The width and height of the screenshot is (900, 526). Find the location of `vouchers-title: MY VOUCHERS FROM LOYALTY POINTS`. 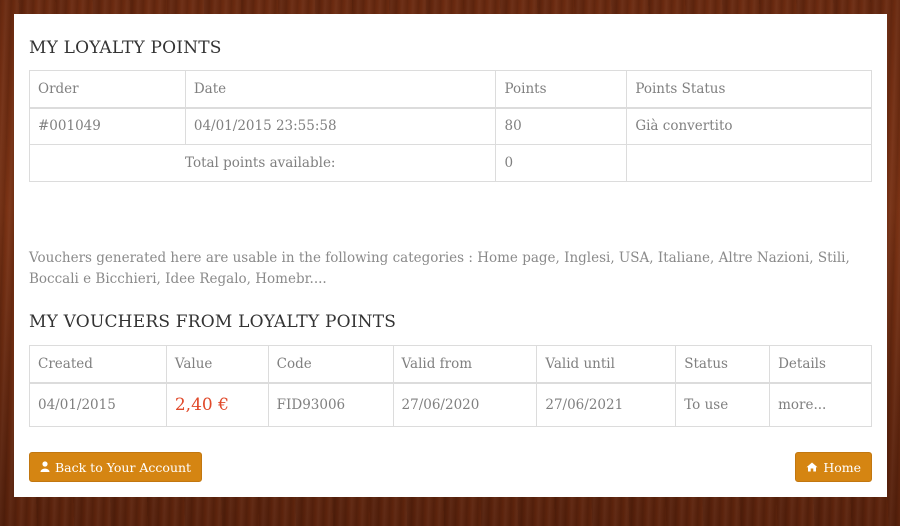

vouchers-title: MY VOUCHERS FROM LOYALTY POINTS is located at coordinates (213, 322).